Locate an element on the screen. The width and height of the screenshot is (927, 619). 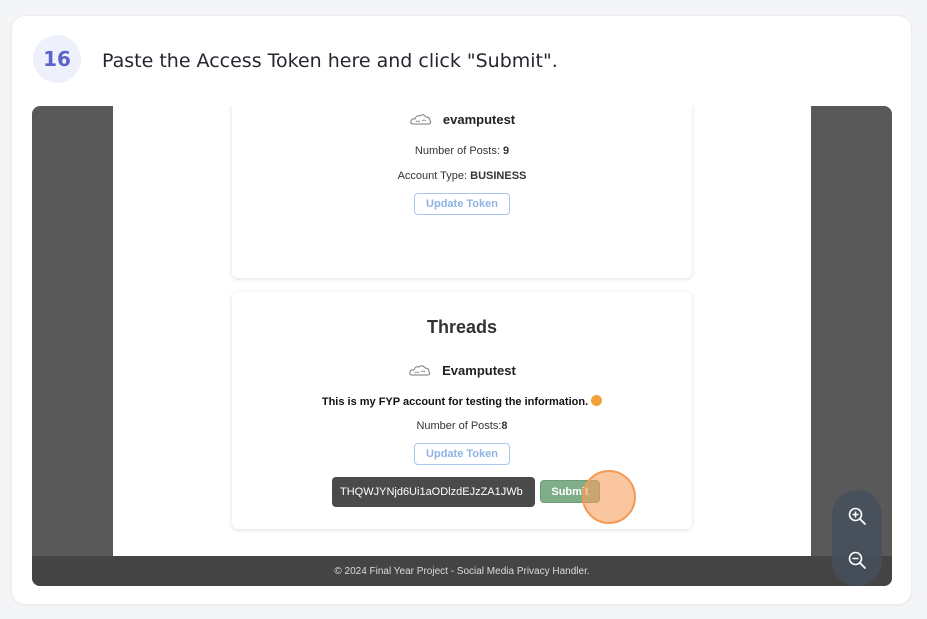
instagram-account-type: Account Type: BUSINESS is located at coordinates (462, 176).